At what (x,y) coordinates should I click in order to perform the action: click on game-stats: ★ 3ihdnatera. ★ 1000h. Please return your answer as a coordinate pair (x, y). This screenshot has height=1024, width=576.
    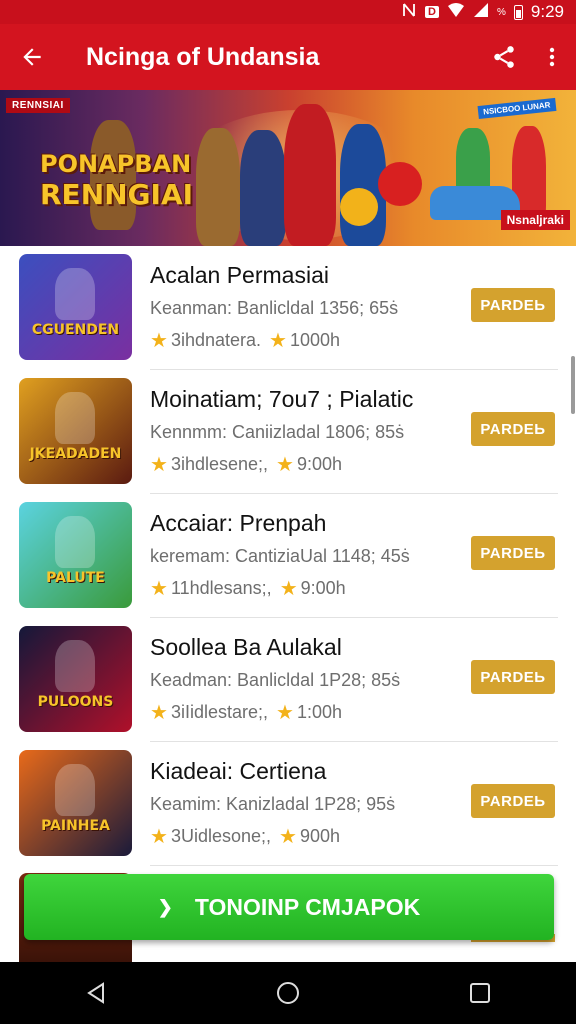
    Looking at the image, I should click on (245, 340).